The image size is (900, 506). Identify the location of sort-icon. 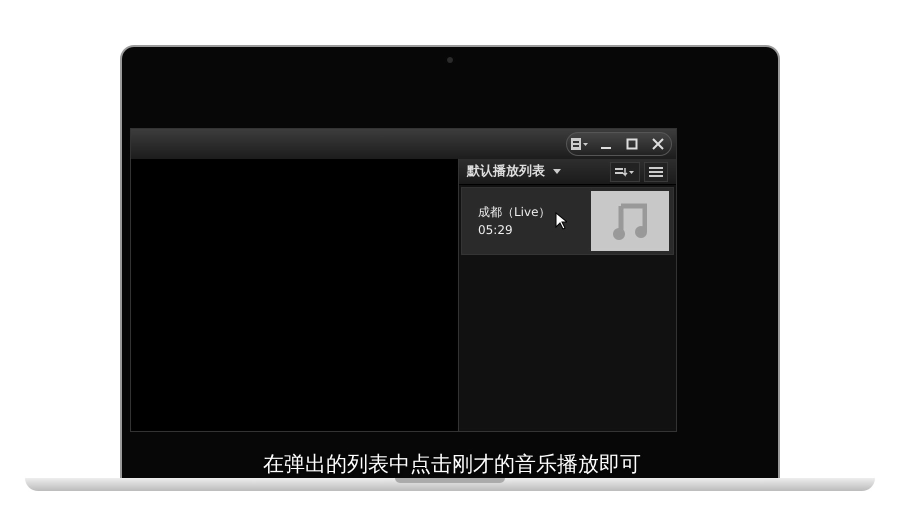
(625, 172).